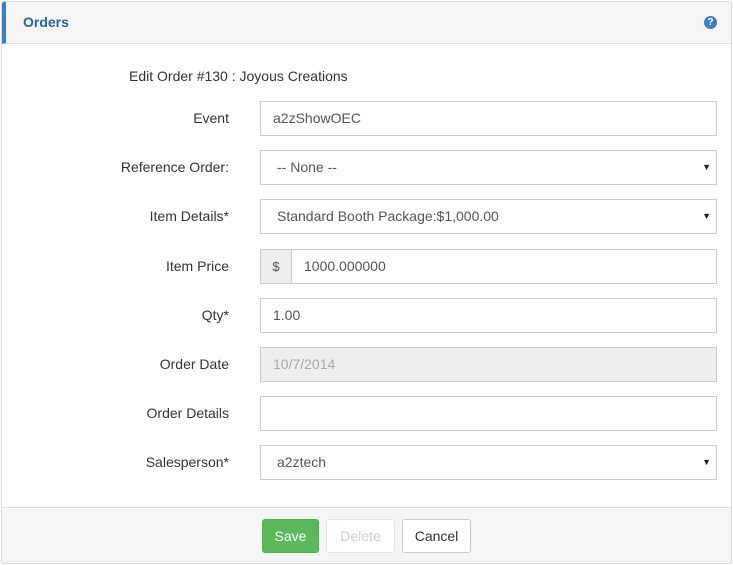 This screenshot has width=733, height=565. What do you see at coordinates (187, 413) in the screenshot?
I see `order-details-label: Order Details` at bounding box center [187, 413].